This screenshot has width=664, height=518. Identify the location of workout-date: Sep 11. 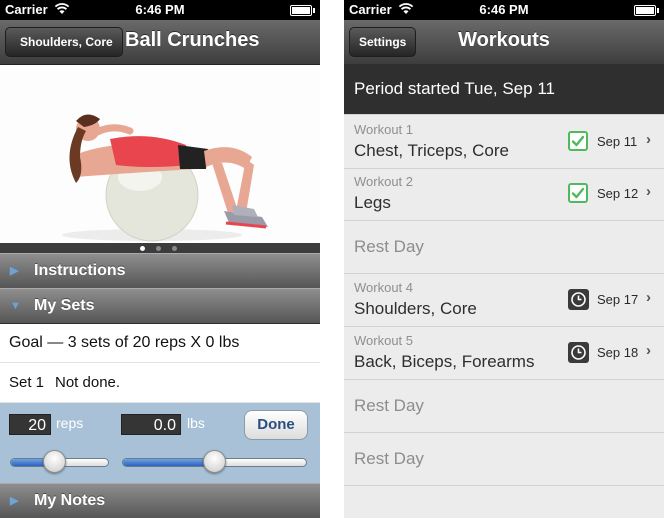
(617, 141).